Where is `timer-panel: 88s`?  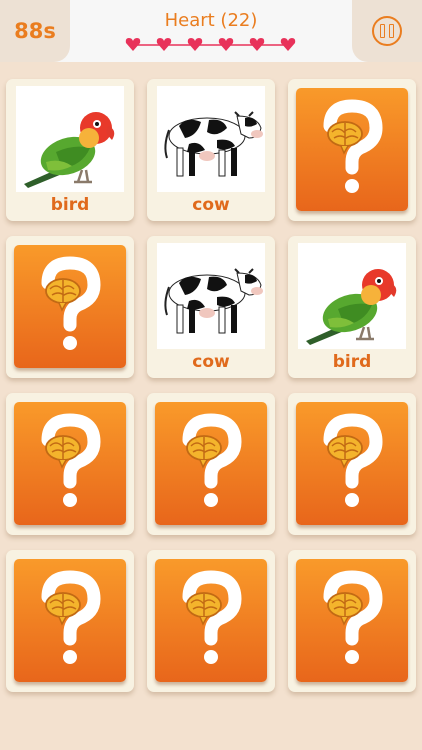
timer-panel: 88s is located at coordinates (35, 31).